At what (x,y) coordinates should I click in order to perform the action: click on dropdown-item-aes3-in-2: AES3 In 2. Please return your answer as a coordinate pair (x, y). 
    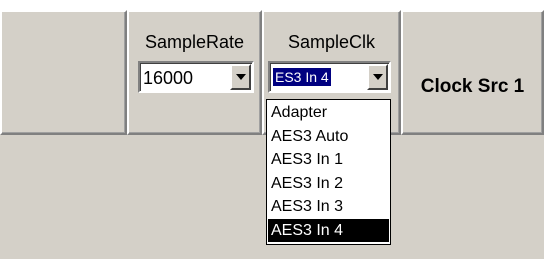
    Looking at the image, I should click on (328, 184).